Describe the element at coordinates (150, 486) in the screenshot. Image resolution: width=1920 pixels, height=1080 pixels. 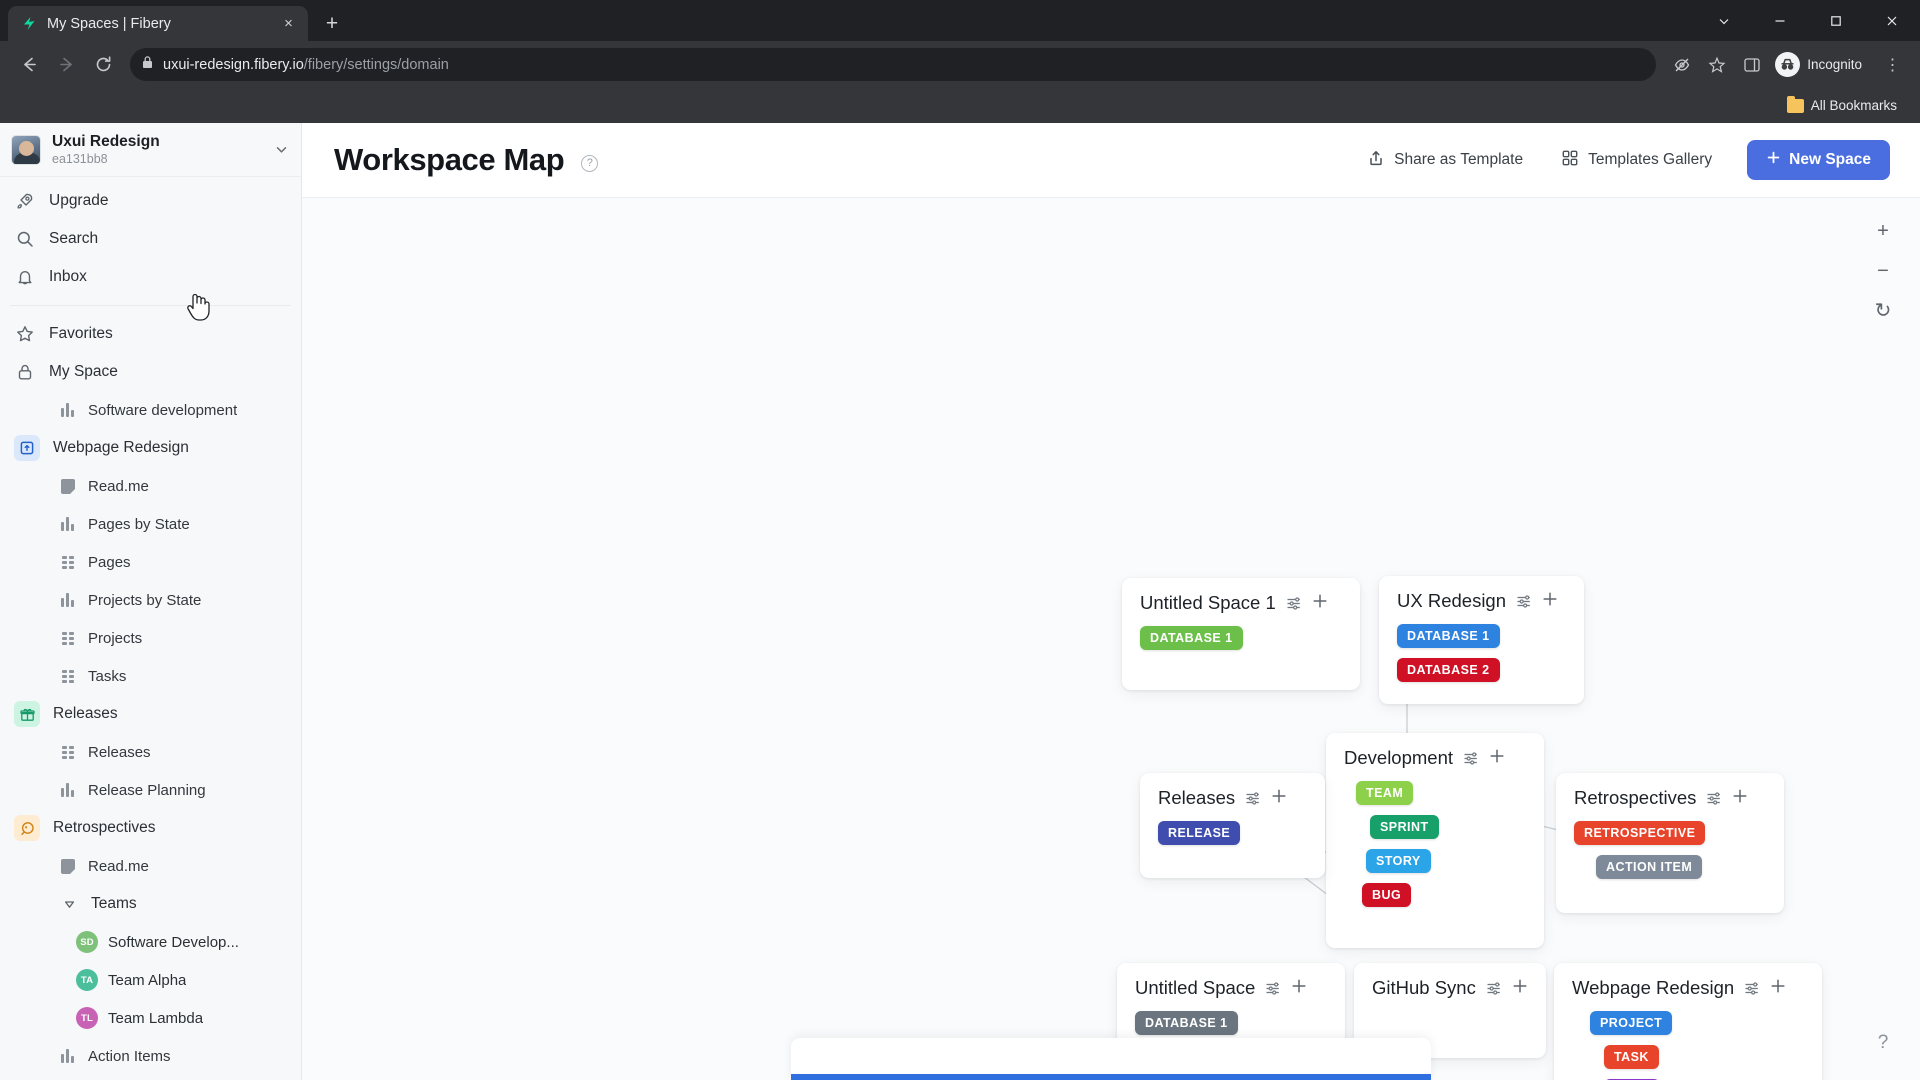
I see `sidebar-item-readme-webpage: Read.me` at that location.